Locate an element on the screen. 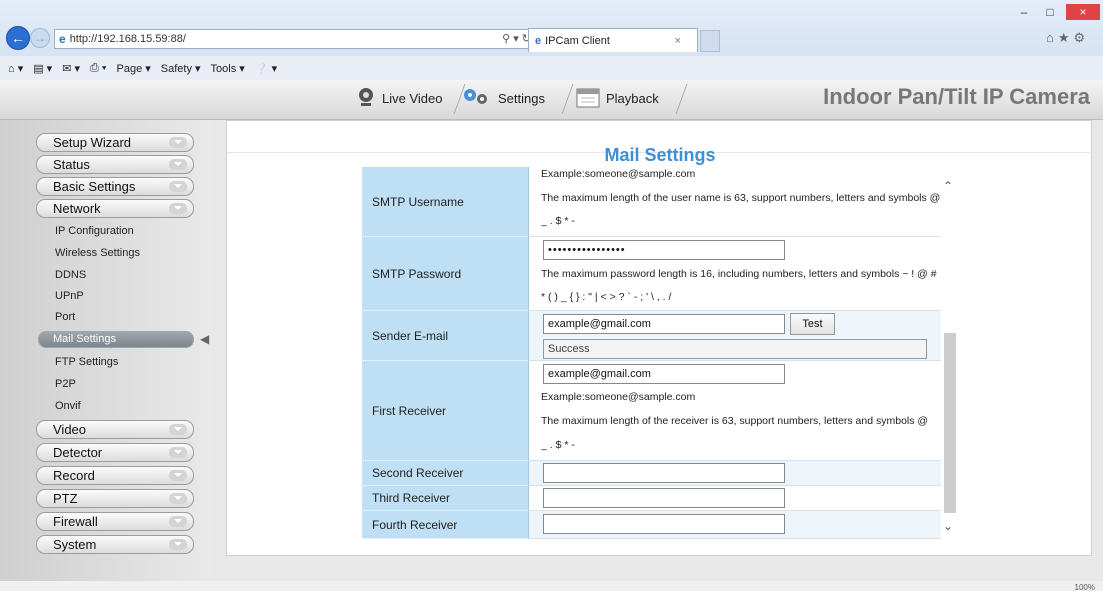 Image resolution: width=1103 pixels, height=591 pixels. third-receiver-row is located at coordinates (735, 498).